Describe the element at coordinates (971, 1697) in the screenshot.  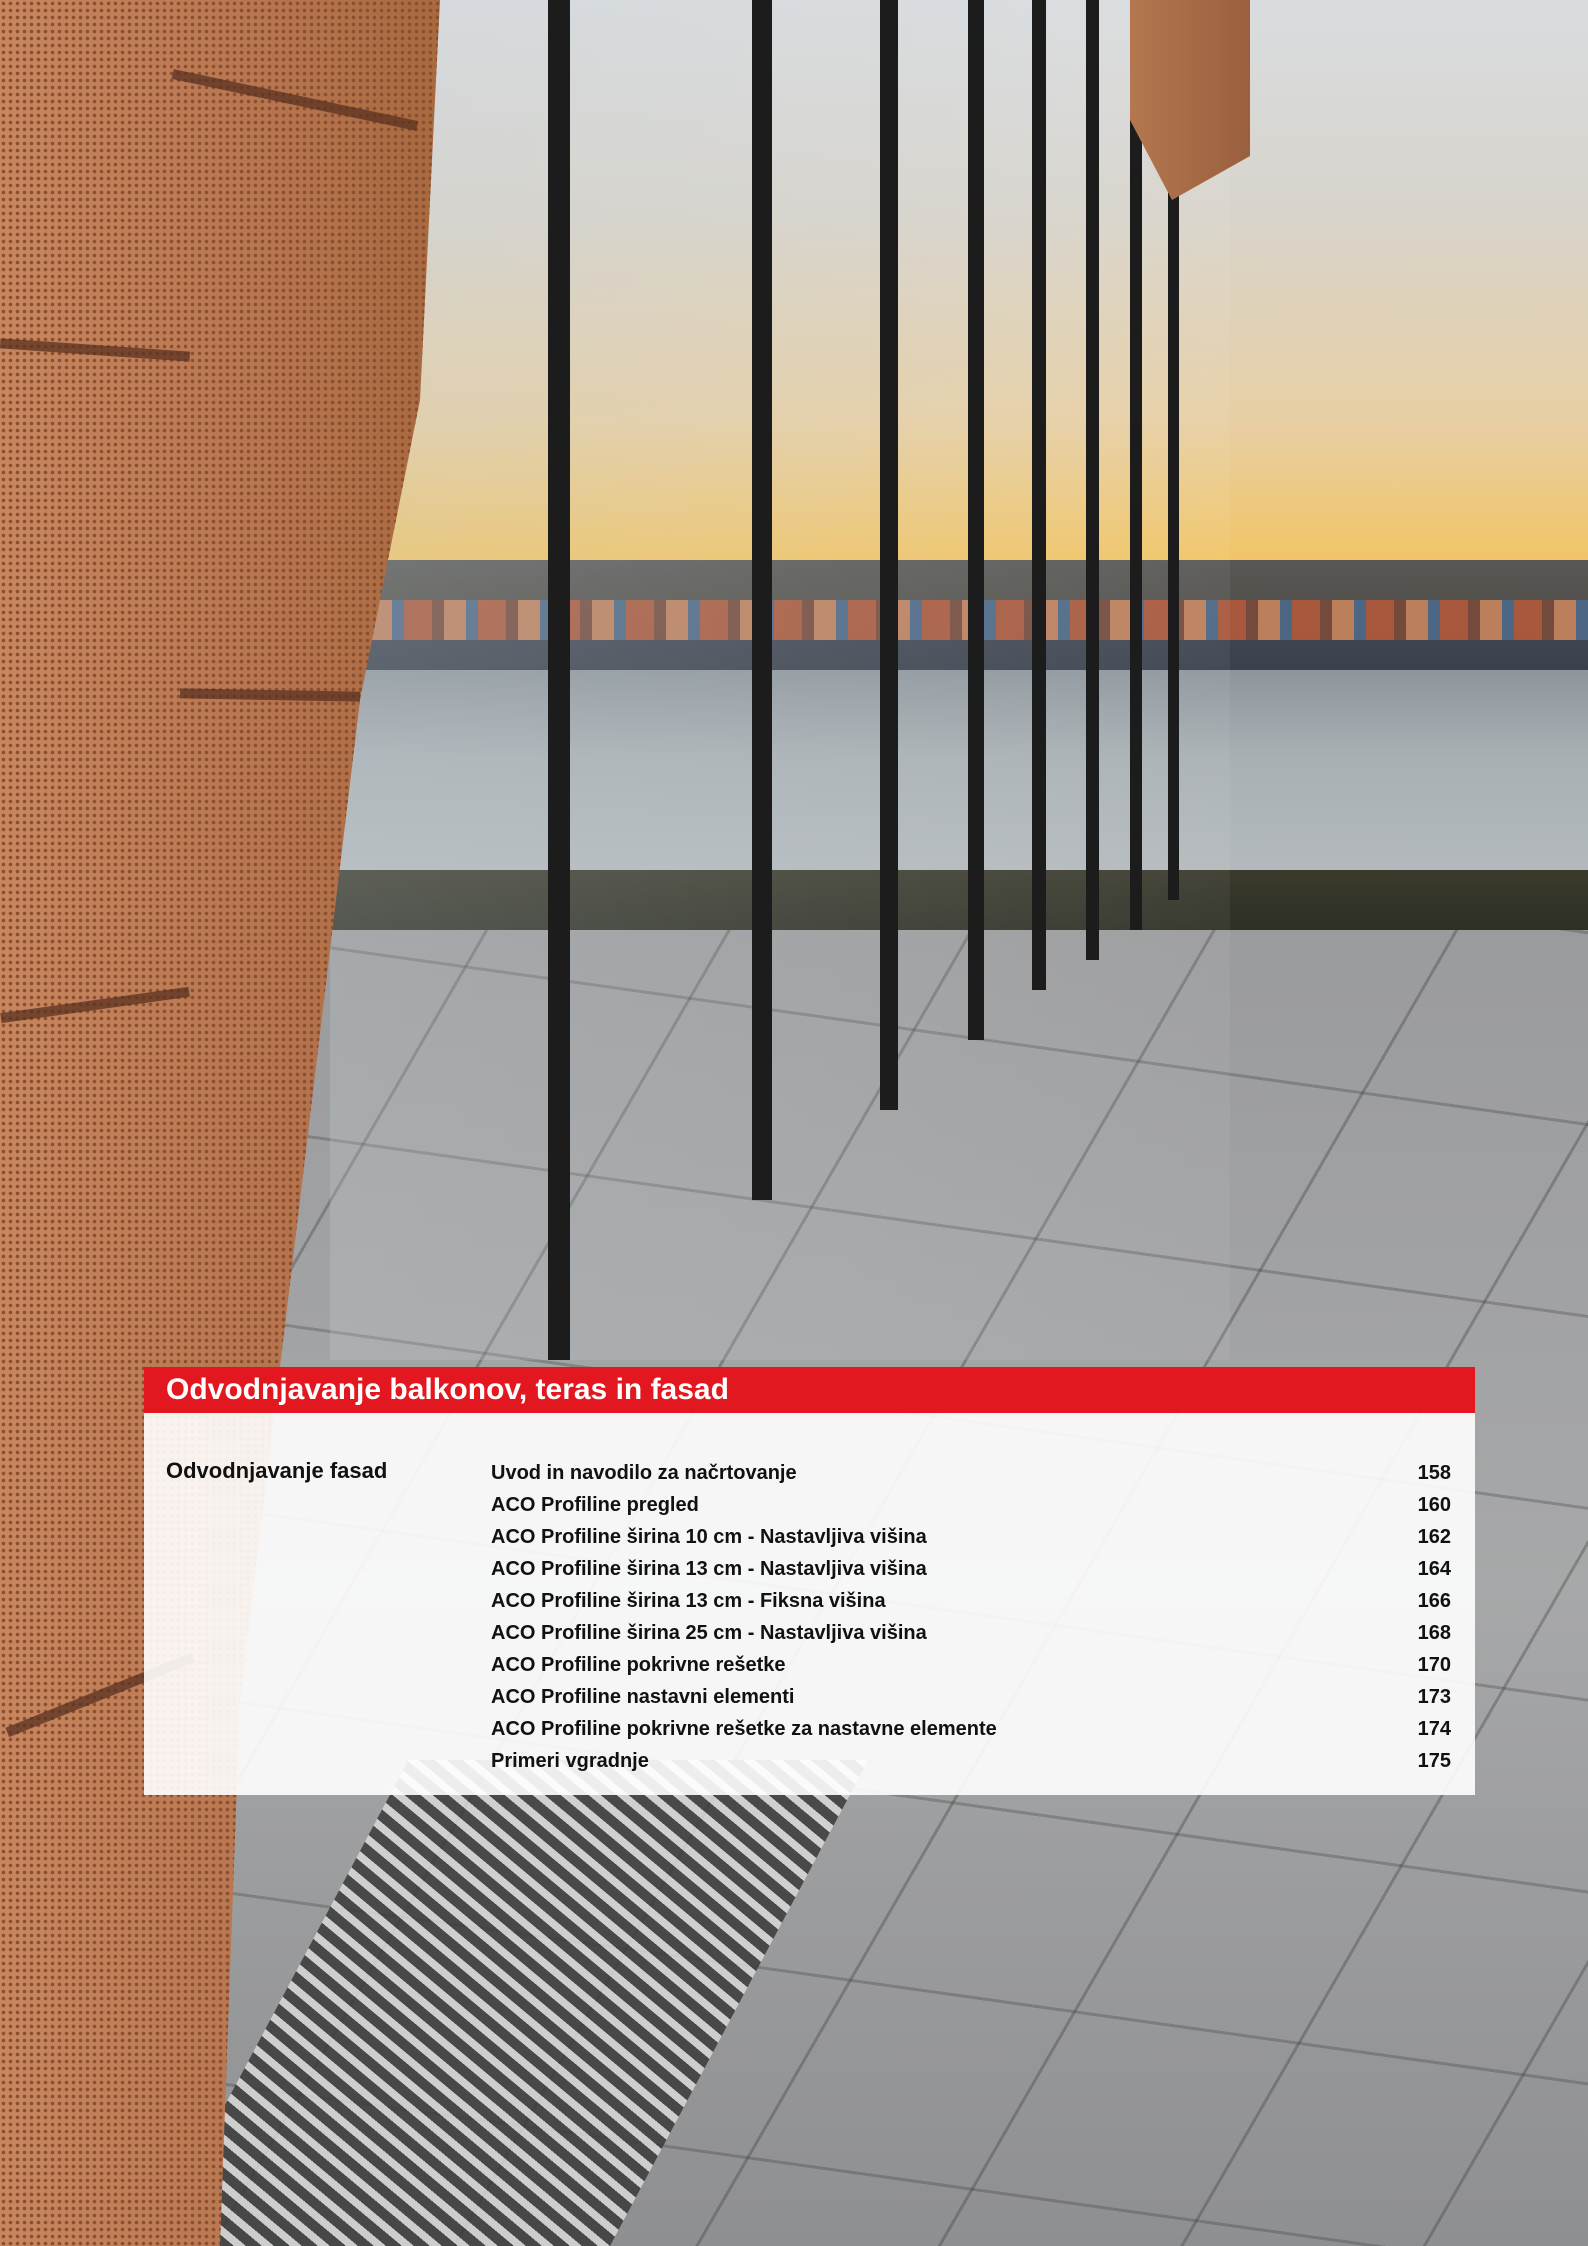
I see `toc-entry: ACO Profiline nastavni elementi 173` at that location.